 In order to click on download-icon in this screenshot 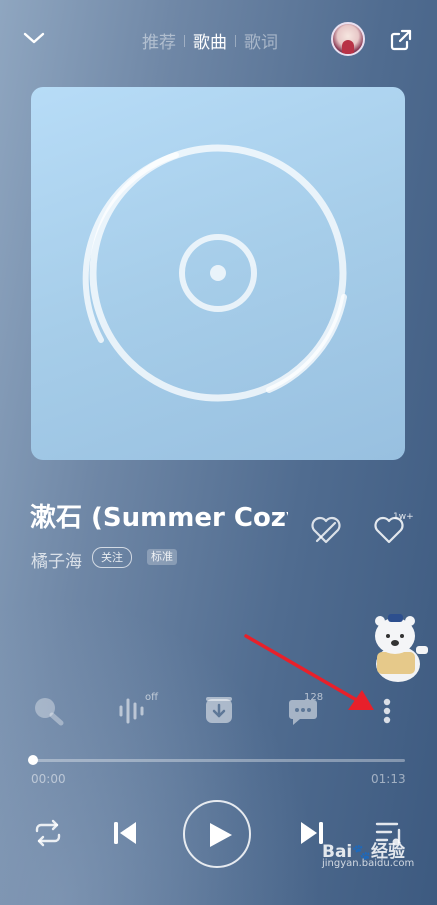, I will do `click(219, 710)`.